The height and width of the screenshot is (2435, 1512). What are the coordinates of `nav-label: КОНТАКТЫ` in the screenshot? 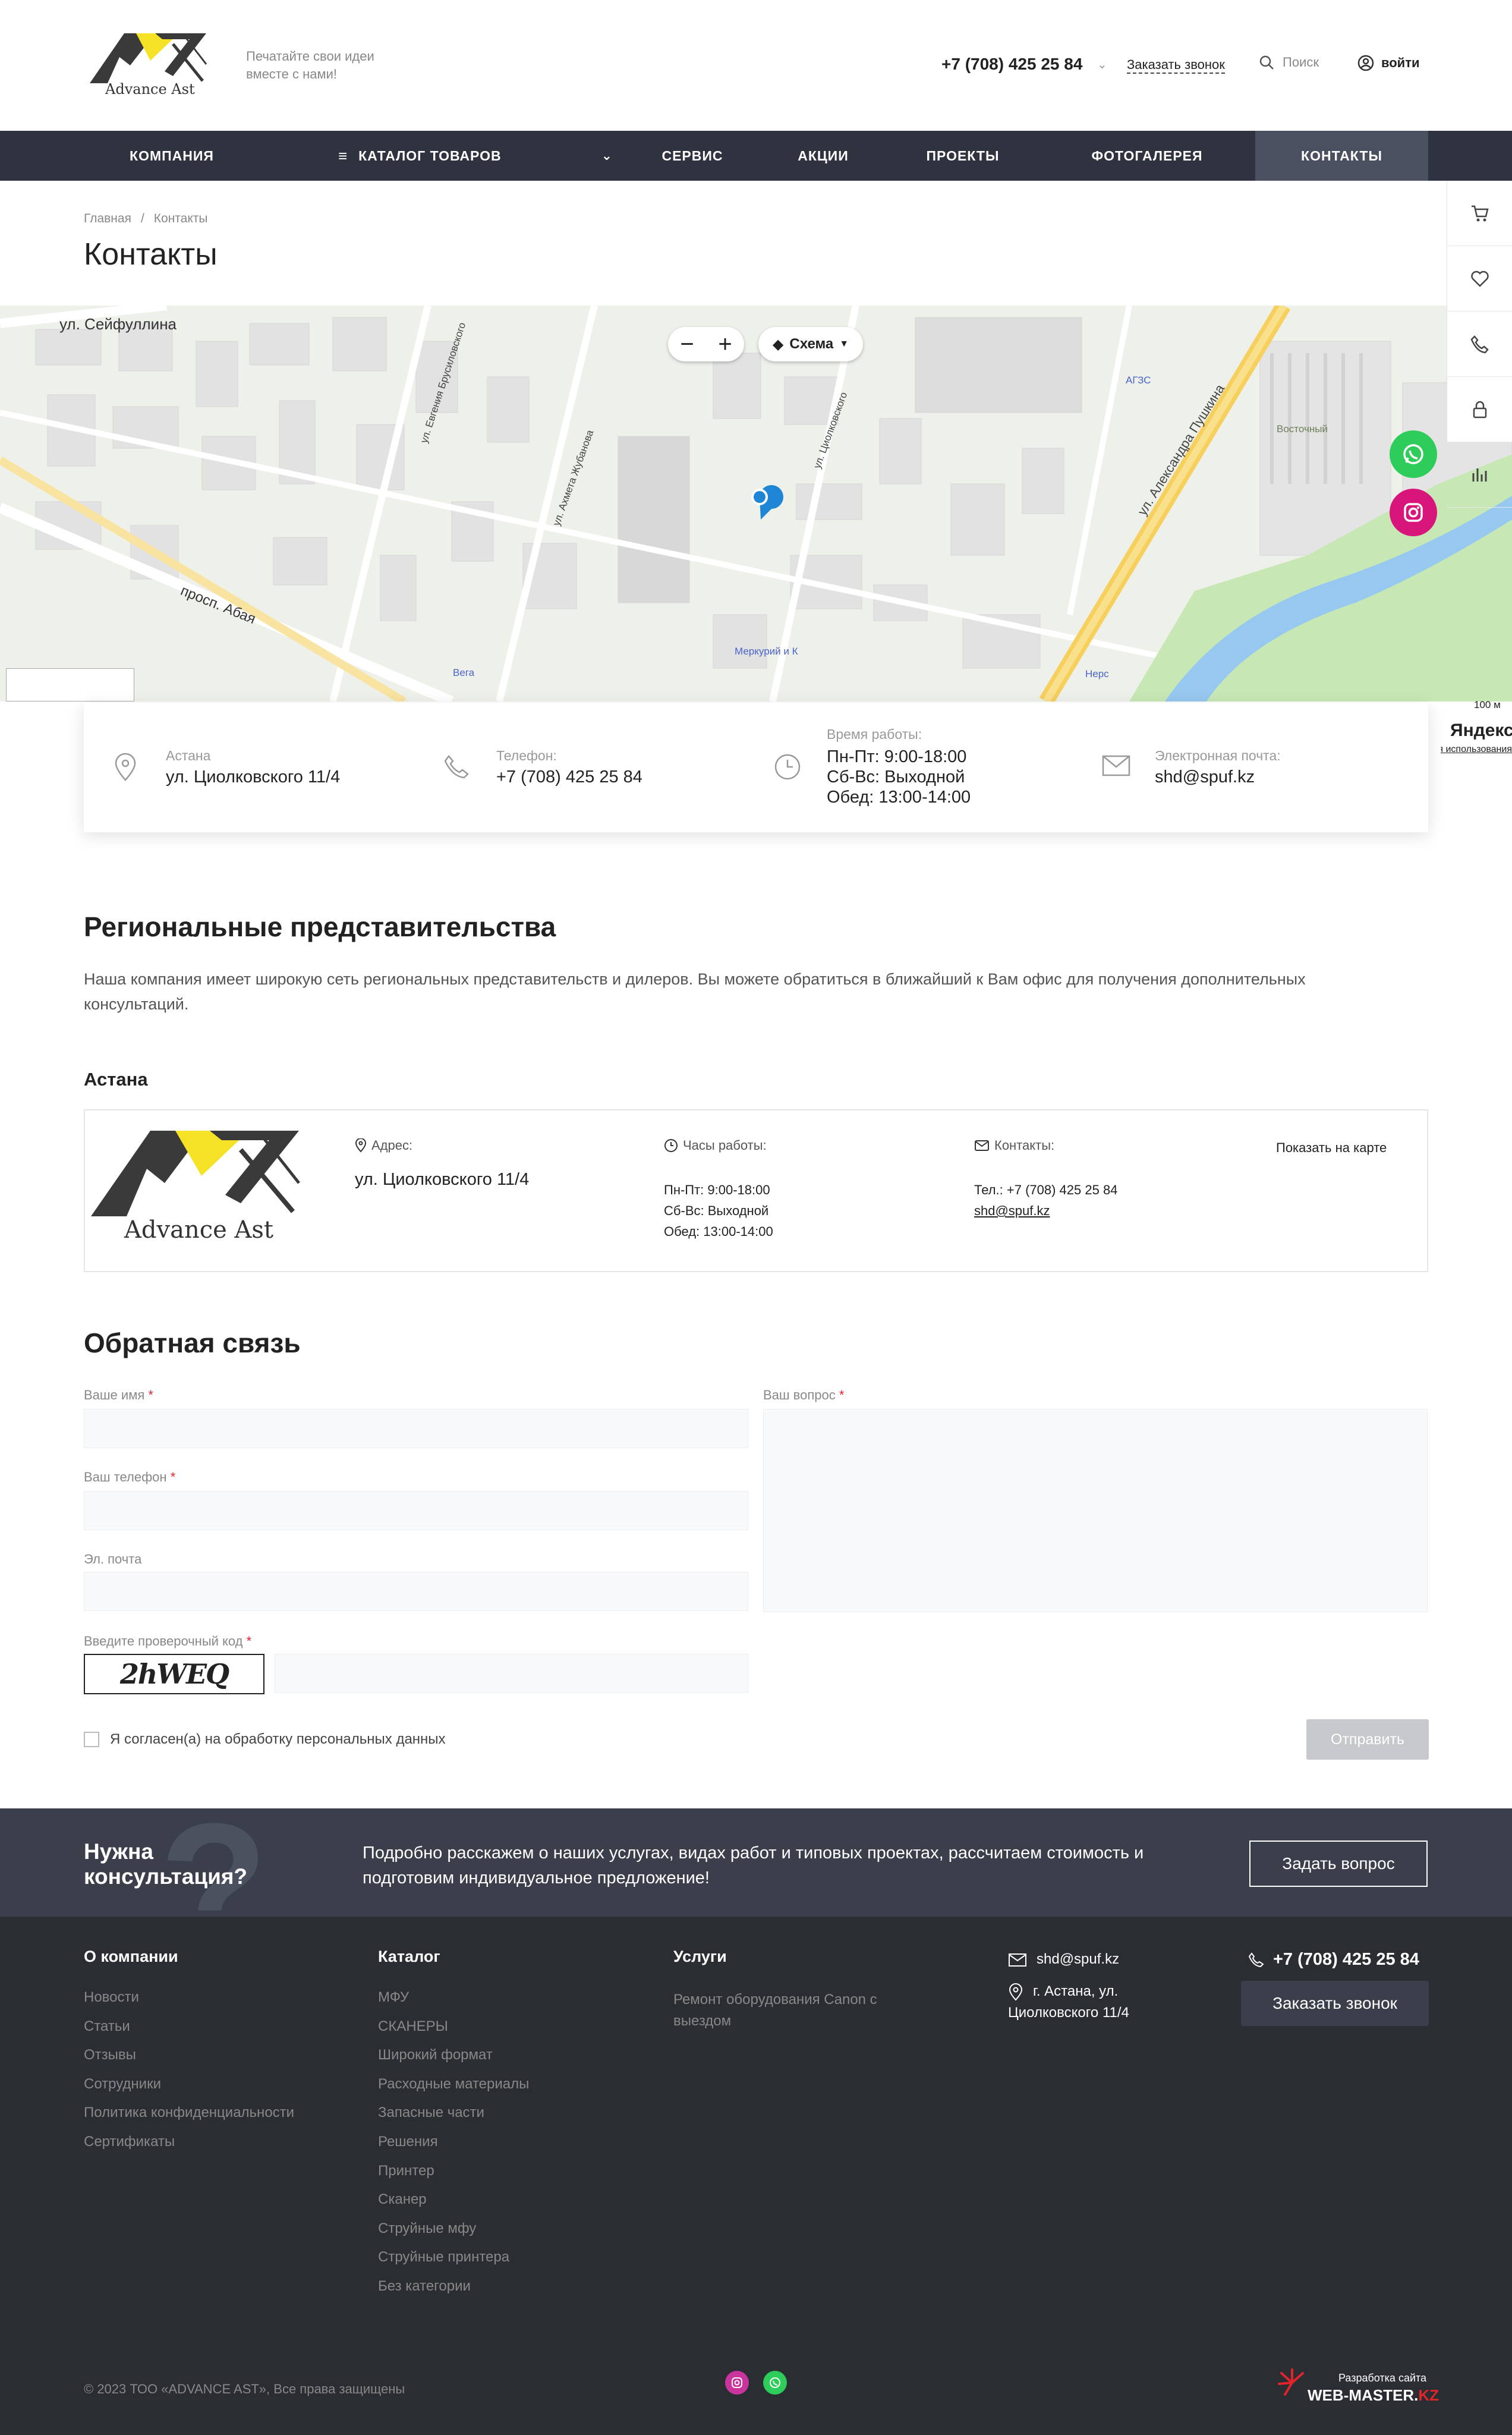 It's located at (1341, 155).